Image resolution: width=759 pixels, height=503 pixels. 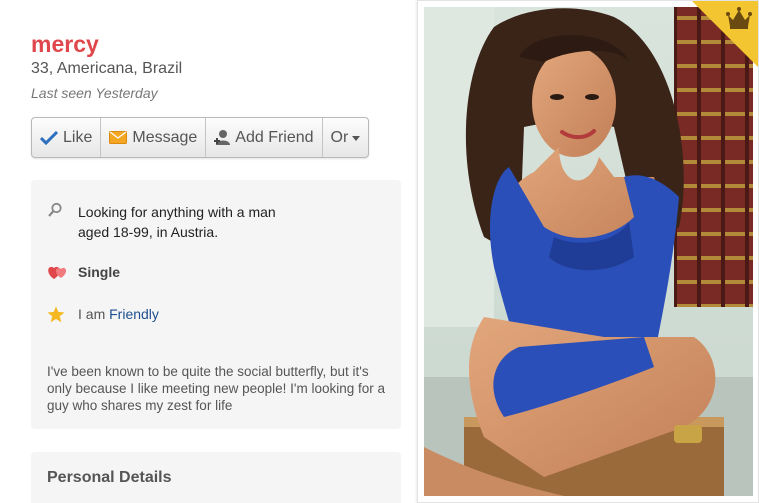 I want to click on add-friend-button: Add Friend, so click(x=264, y=137).